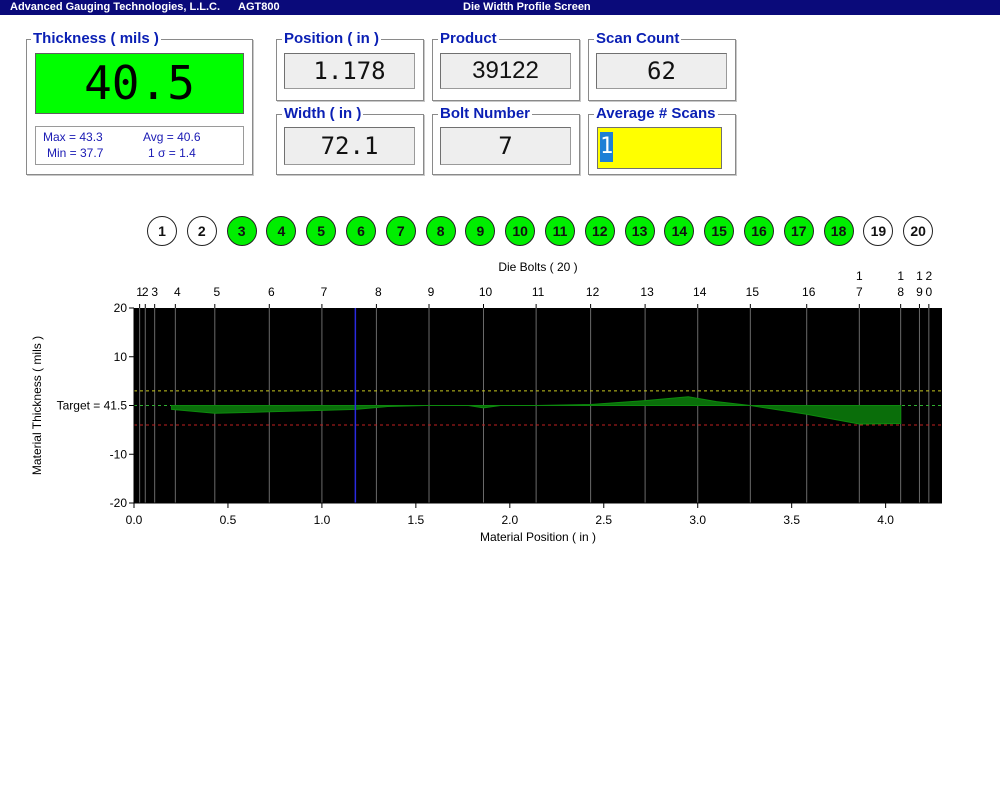 This screenshot has width=1000, height=800. What do you see at coordinates (431, 292) in the screenshot?
I see `bolt-axis-label-9: 9` at bounding box center [431, 292].